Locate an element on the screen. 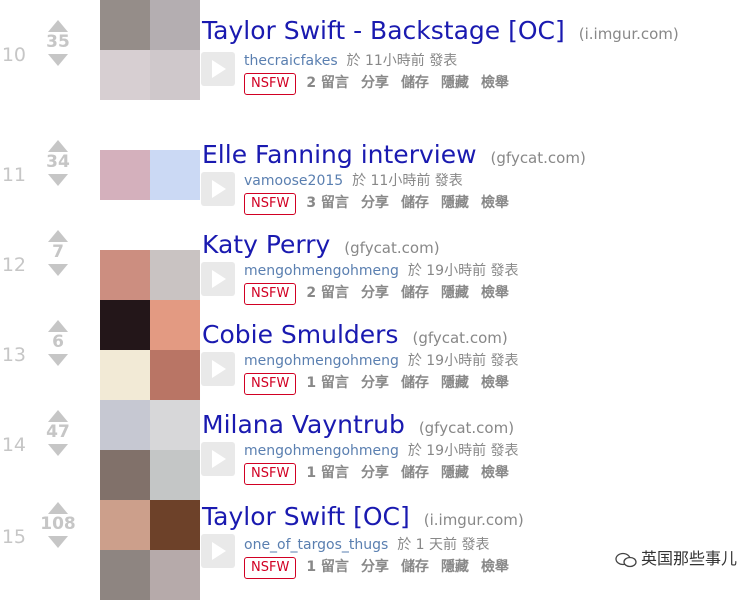  vote-box: 108 is located at coordinates (58, 535).